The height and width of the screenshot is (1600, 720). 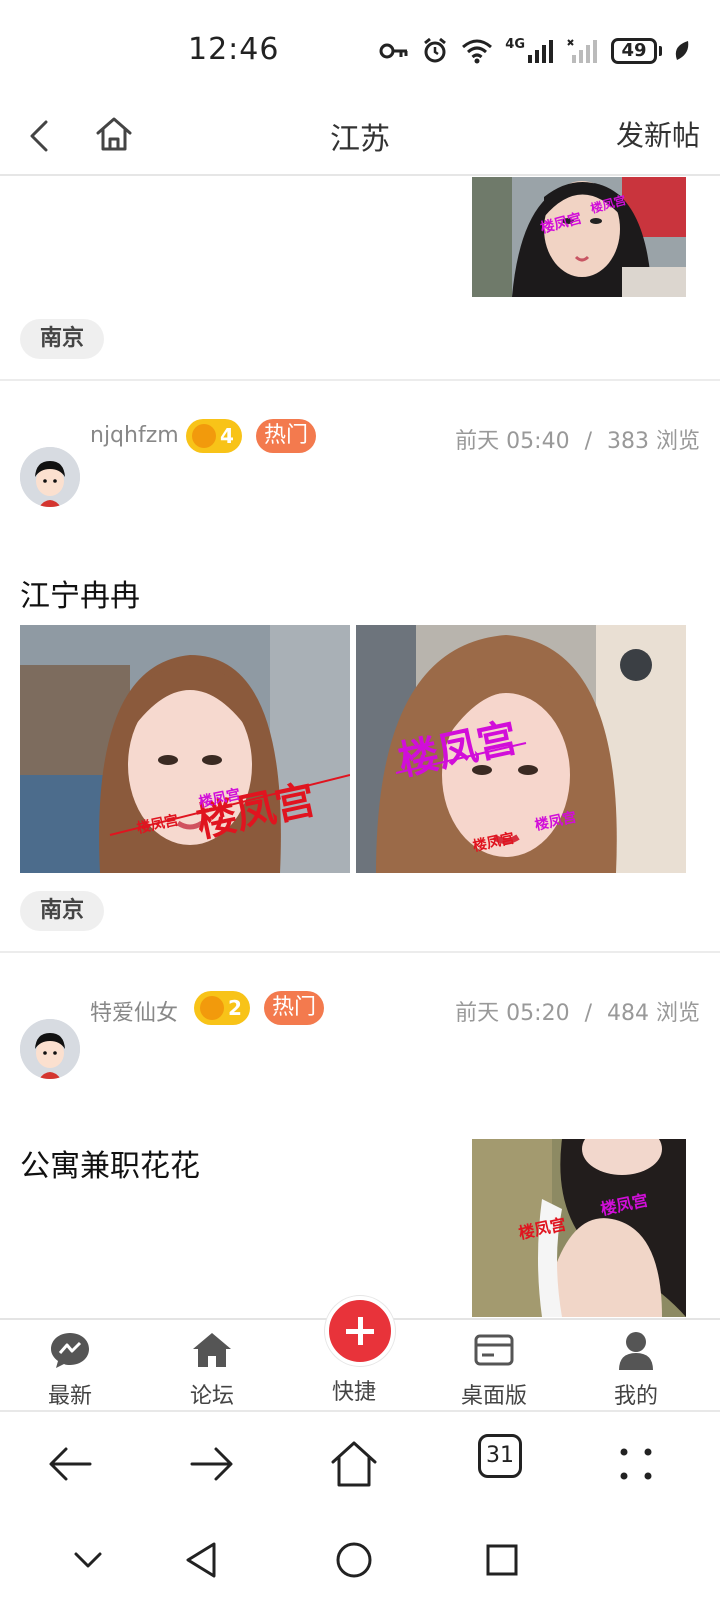 I want to click on leaf-icon, so click(x=682, y=50).